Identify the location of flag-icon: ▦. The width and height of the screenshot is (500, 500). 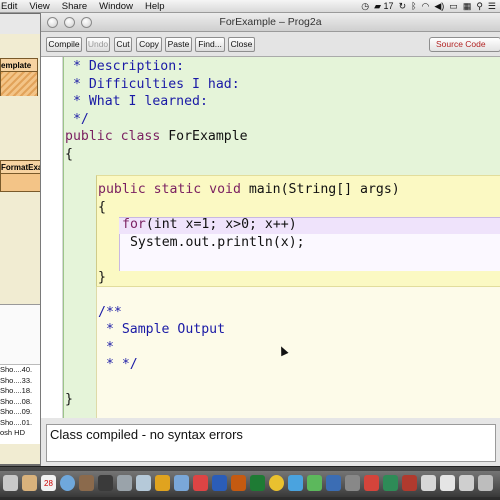
(467, 6).